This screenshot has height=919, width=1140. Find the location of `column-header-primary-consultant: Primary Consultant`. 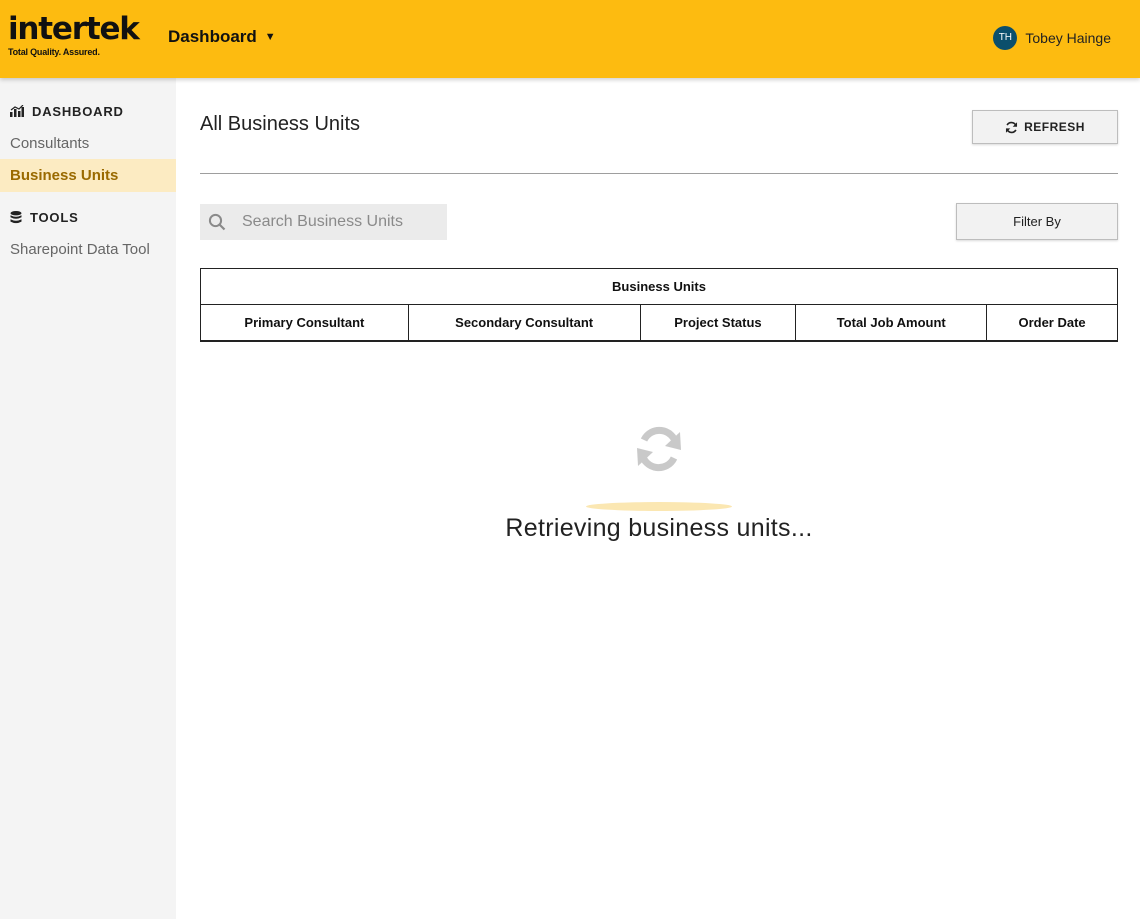

column-header-primary-consultant: Primary Consultant is located at coordinates (304, 323).